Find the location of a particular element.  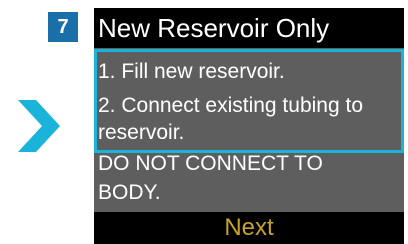

screen-title: New Reservoir Only is located at coordinates (249, 28).